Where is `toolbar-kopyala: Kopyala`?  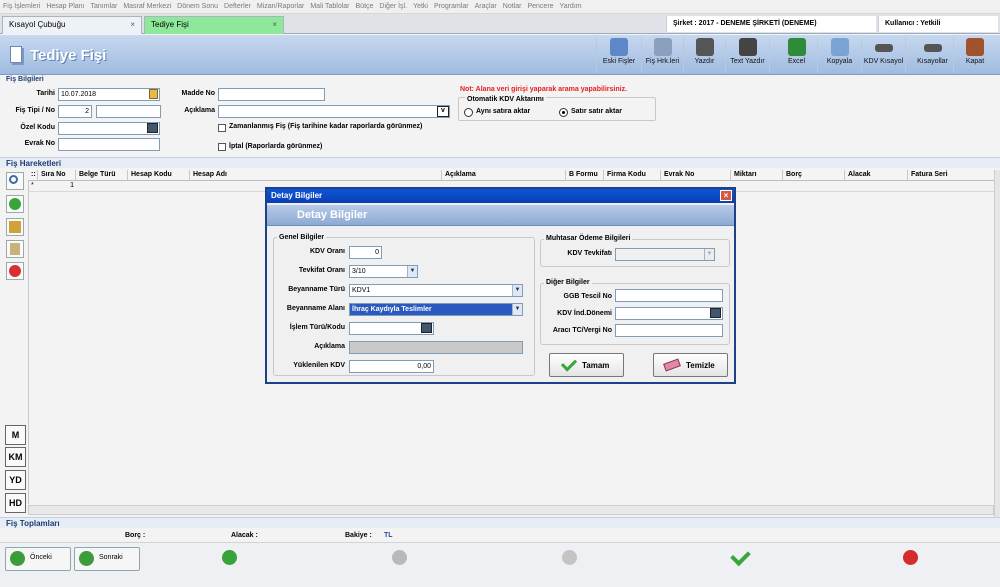
toolbar-kopyala: Kopyala is located at coordinates (840, 55).